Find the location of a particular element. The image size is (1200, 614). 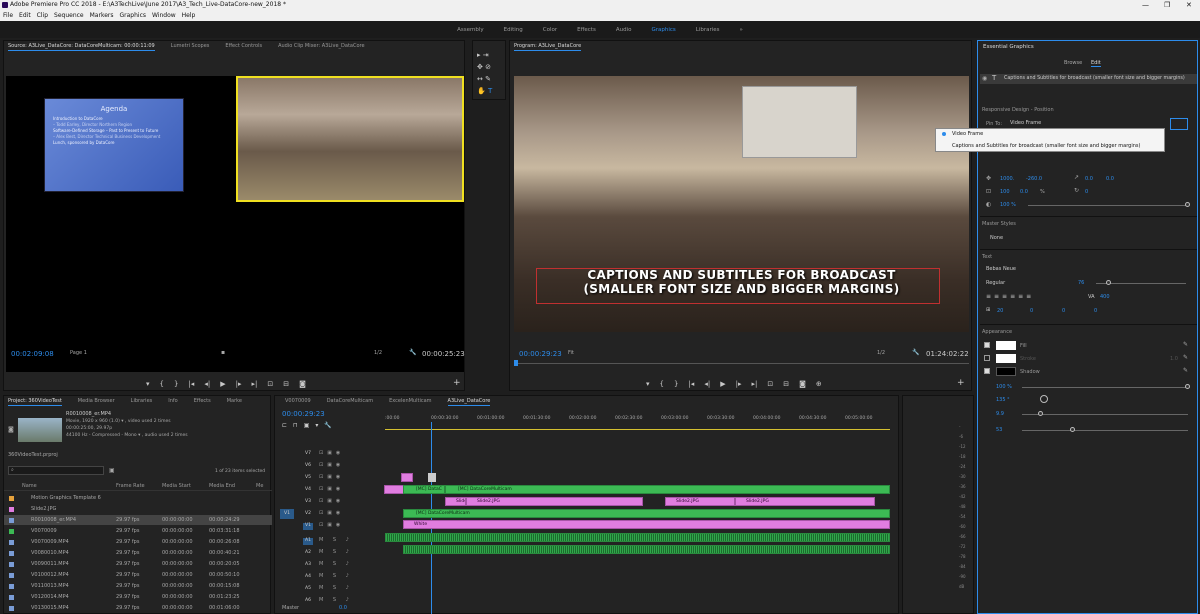

column-media-end: Media End is located at coordinates (222, 486).